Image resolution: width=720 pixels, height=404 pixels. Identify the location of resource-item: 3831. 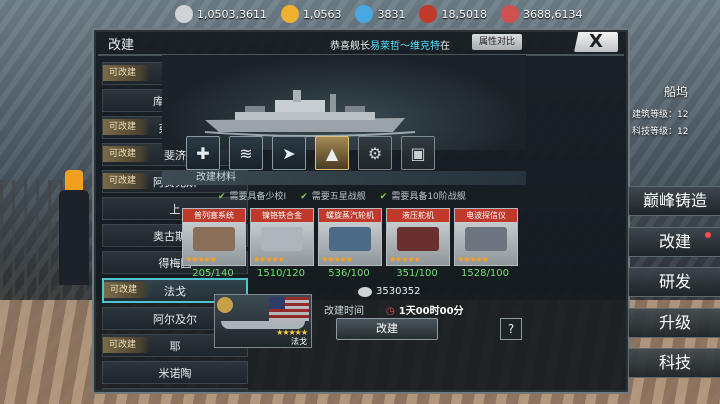
(380, 14).